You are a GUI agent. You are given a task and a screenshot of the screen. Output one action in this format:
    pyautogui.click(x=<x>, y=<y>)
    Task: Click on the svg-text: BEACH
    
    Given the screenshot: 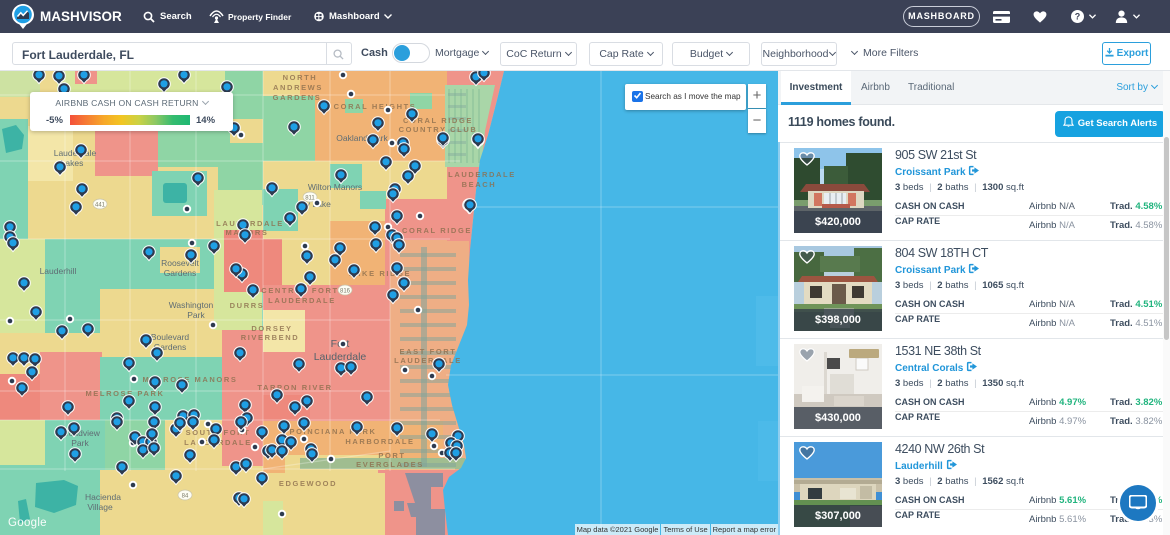 What is the action you would take?
    pyautogui.click(x=479, y=184)
    